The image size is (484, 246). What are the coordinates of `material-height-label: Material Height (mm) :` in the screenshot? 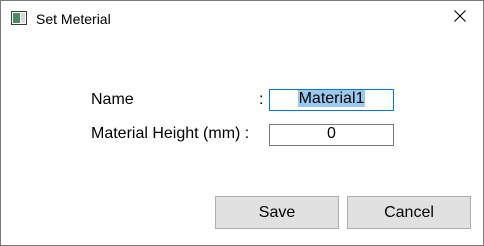 It's located at (170, 133).